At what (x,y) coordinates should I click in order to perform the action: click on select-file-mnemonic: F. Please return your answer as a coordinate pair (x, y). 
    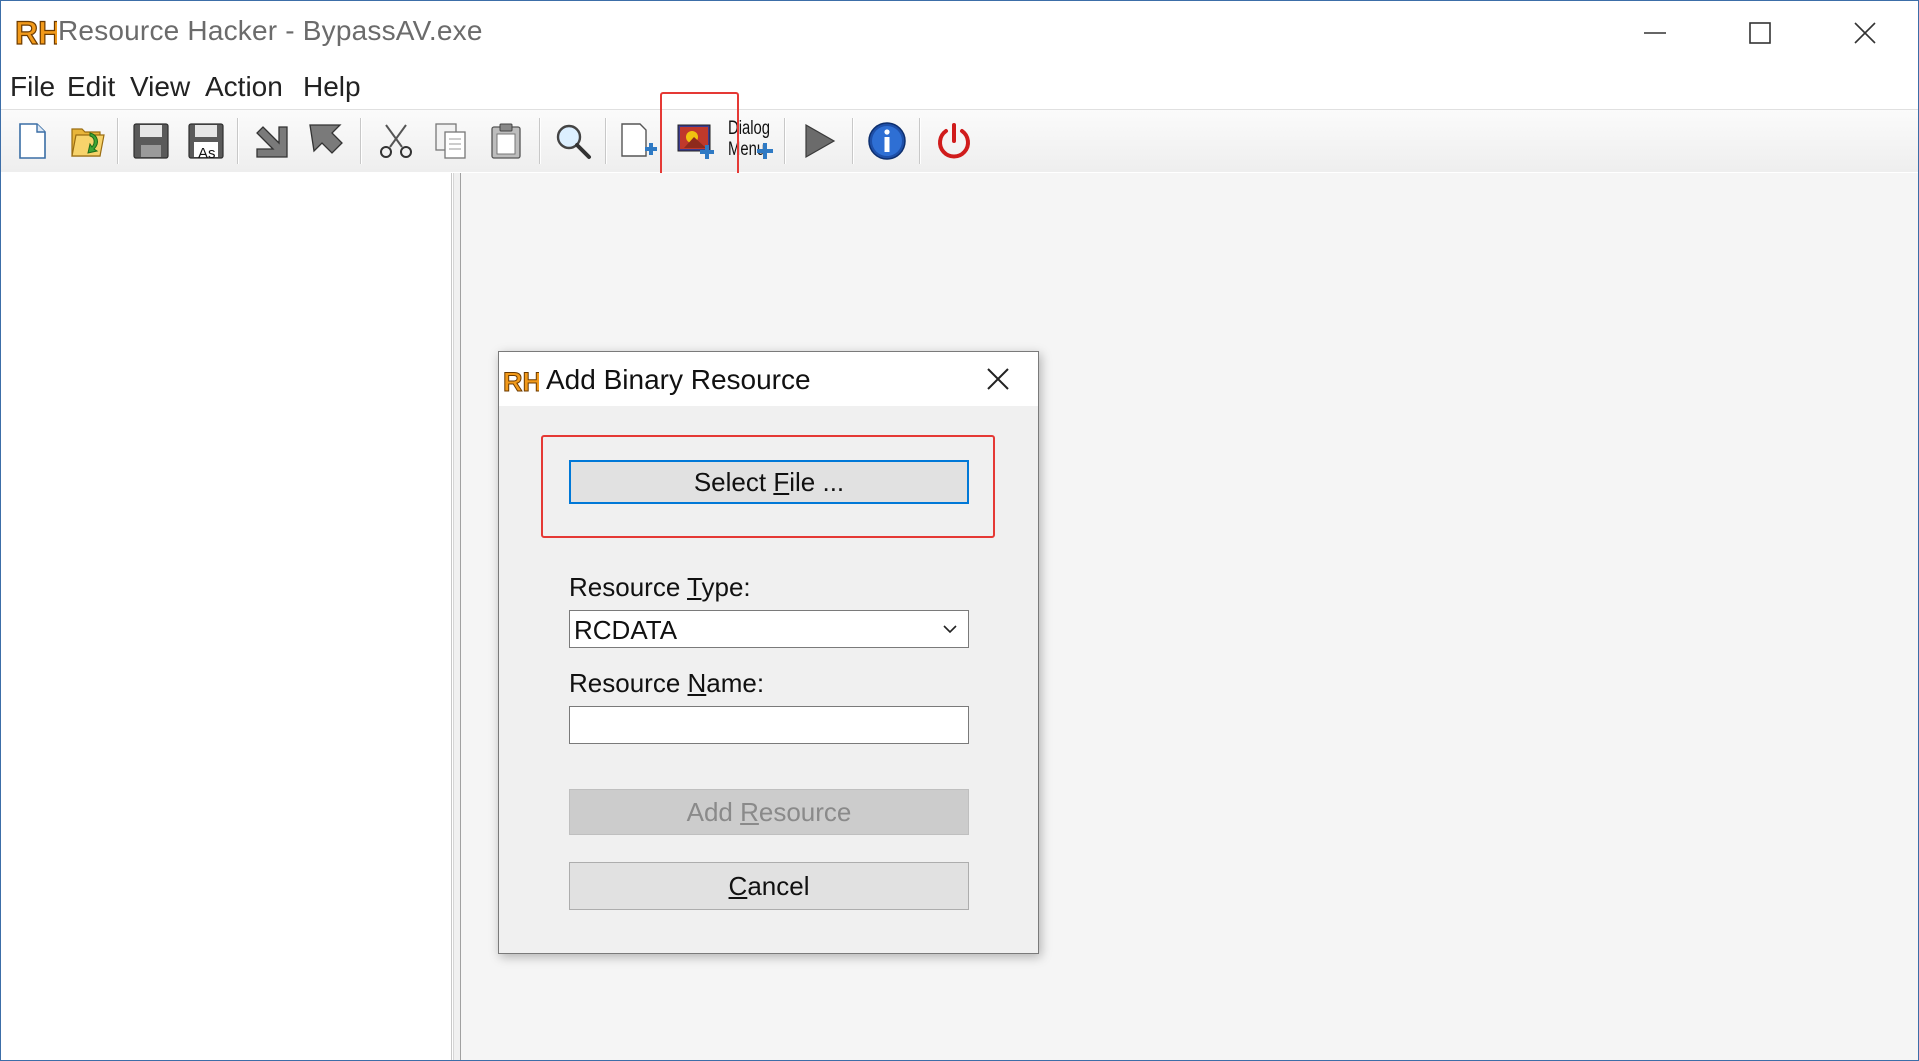
    Looking at the image, I should click on (781, 482).